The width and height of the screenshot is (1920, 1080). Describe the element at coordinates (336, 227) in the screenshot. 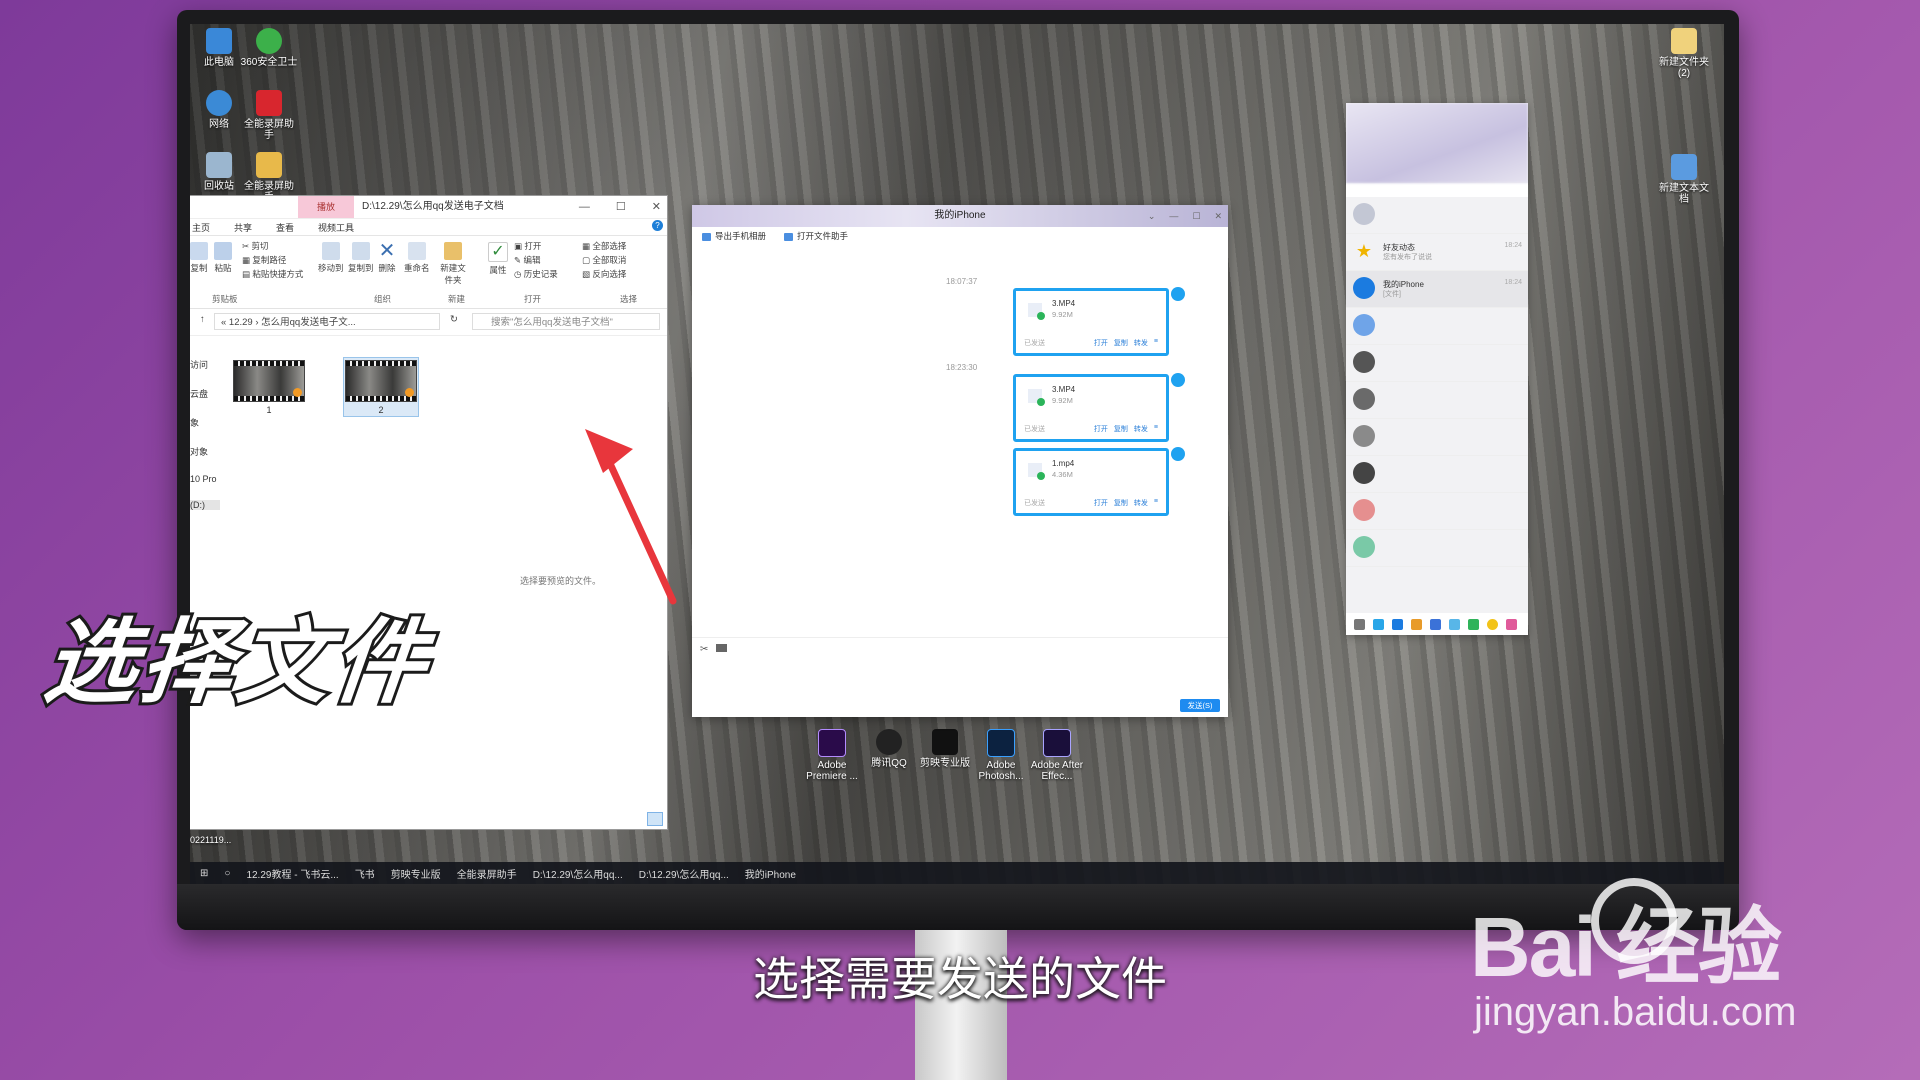

I see `tab-video-tools: 视频工具` at that location.